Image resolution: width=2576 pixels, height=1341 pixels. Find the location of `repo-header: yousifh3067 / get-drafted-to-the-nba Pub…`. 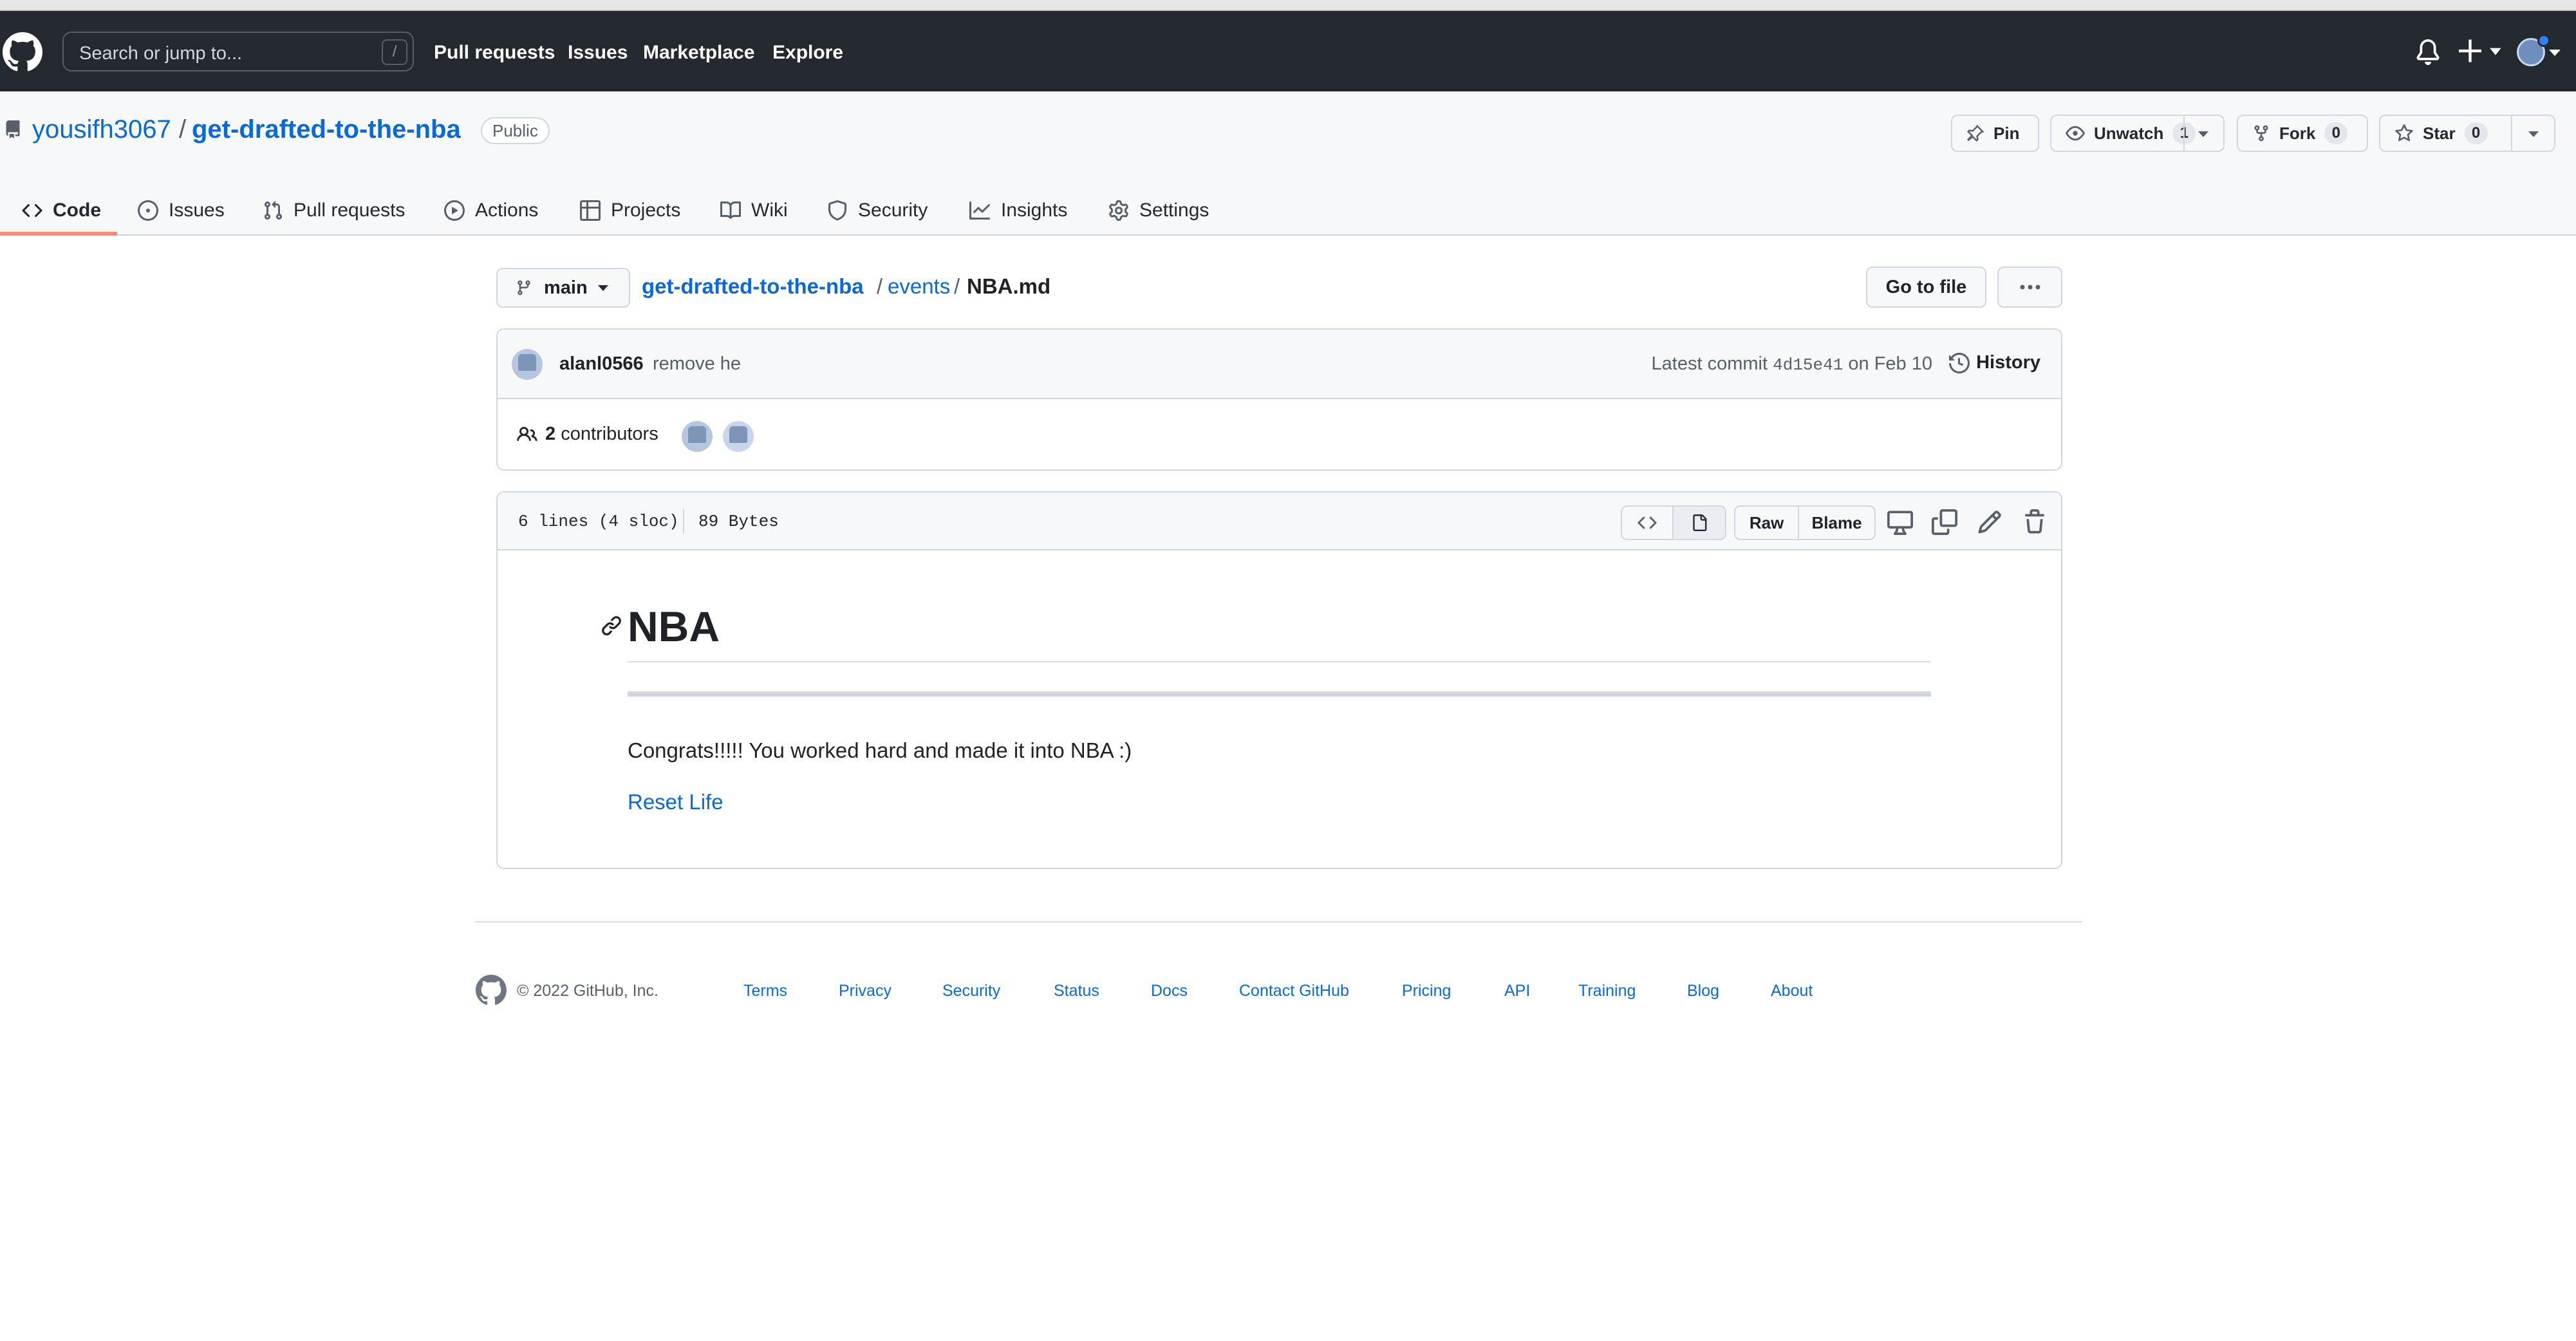

repo-header: yousifh3067 / get-drafted-to-the-nba Pub… is located at coordinates (1288, 164).